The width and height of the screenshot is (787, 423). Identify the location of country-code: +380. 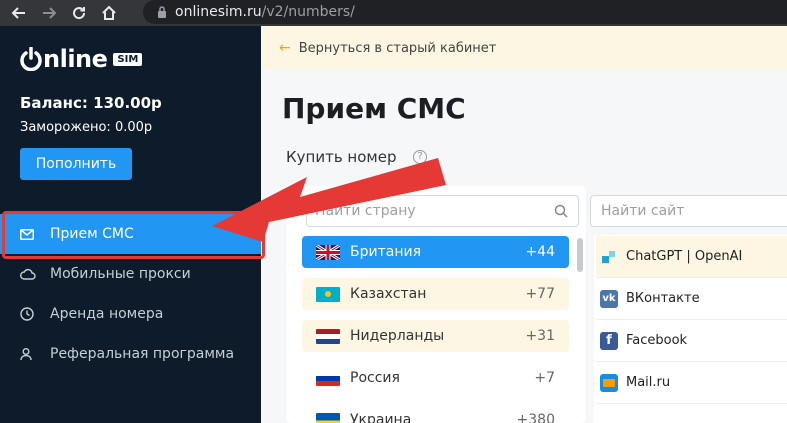
(535, 417).